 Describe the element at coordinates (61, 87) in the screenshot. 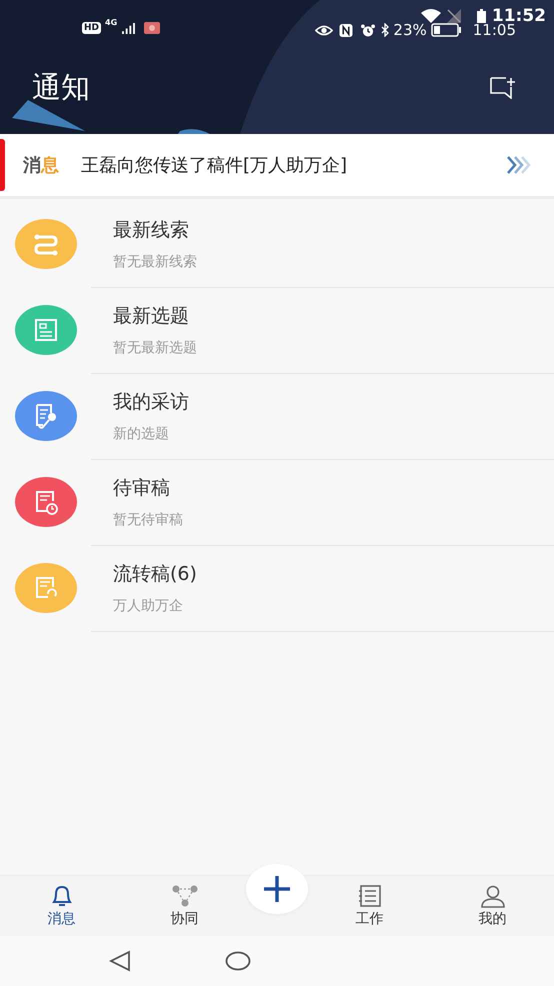

I see `page-title: 通知` at that location.